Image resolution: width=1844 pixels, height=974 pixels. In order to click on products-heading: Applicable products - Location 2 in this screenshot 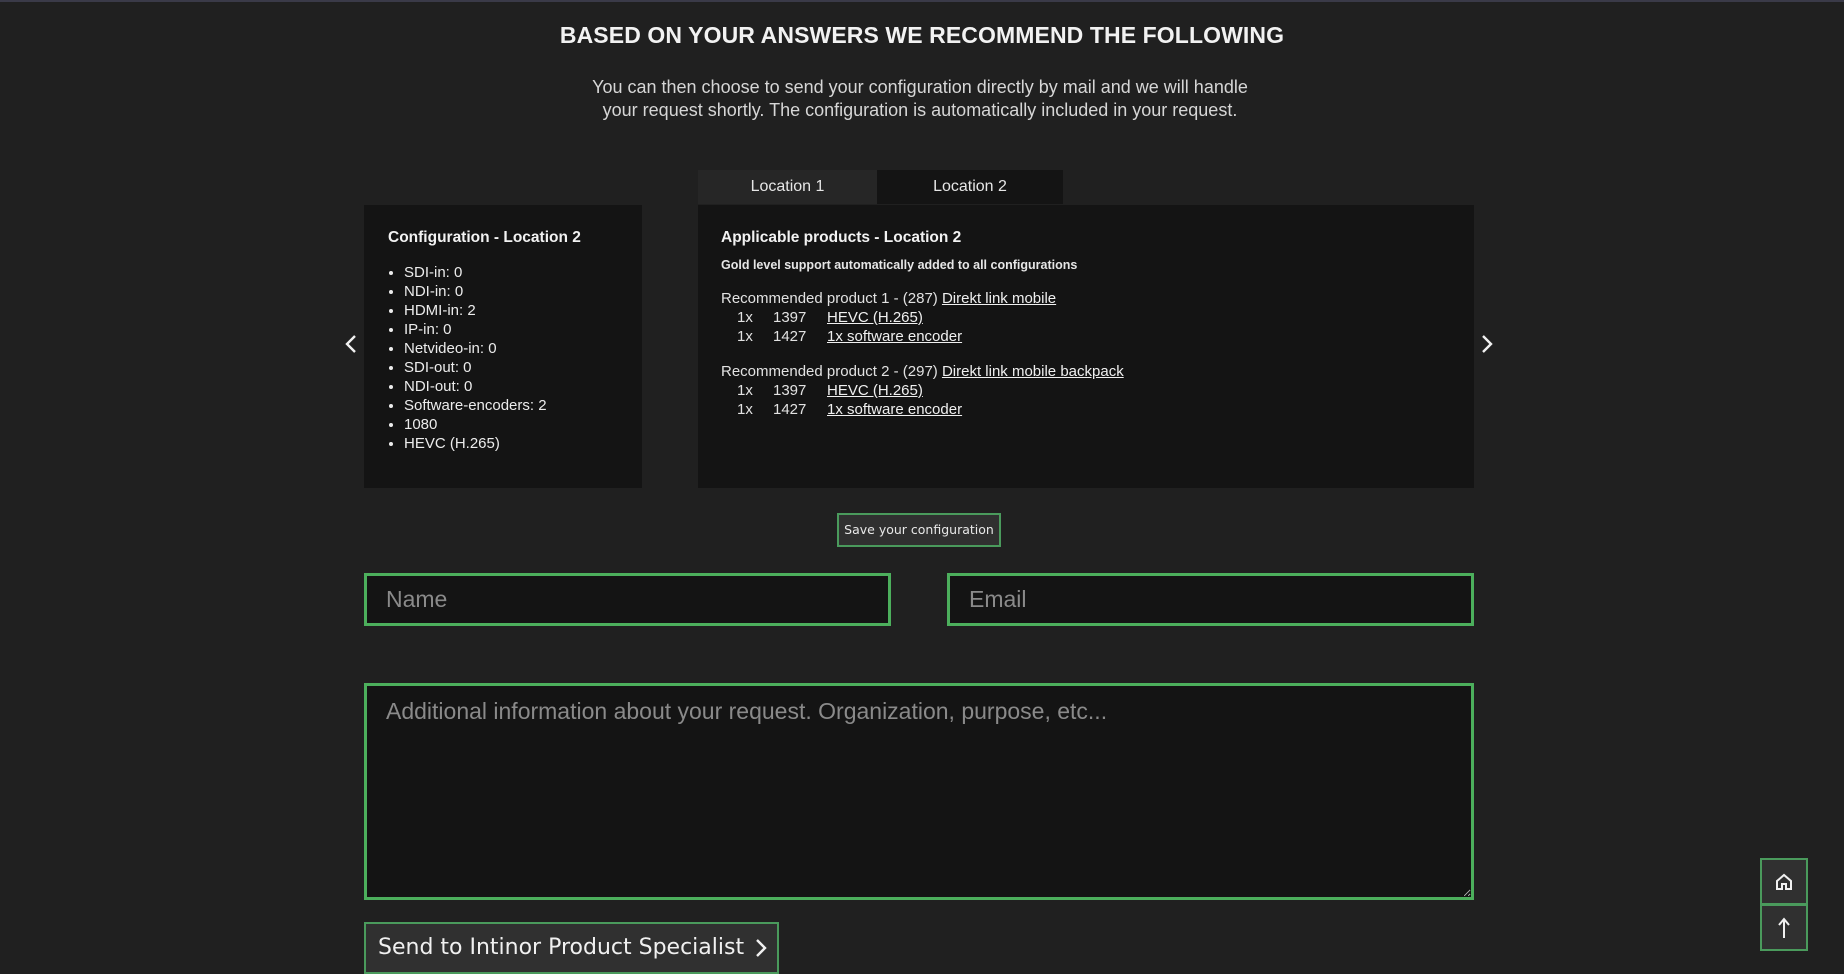, I will do `click(841, 237)`.